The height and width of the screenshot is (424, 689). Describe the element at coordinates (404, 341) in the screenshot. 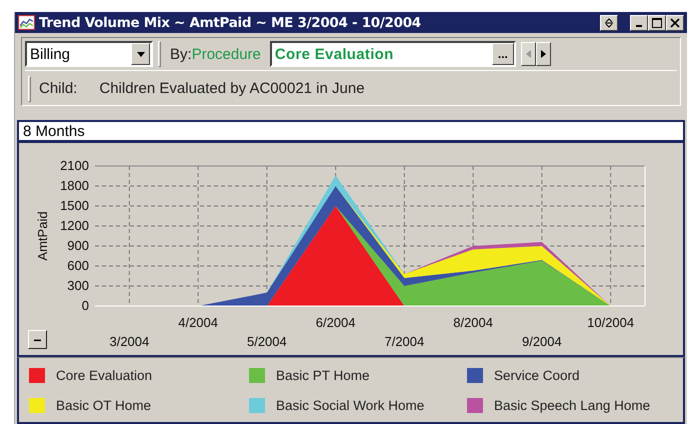

I see `x-tick-label: 7/2004` at that location.